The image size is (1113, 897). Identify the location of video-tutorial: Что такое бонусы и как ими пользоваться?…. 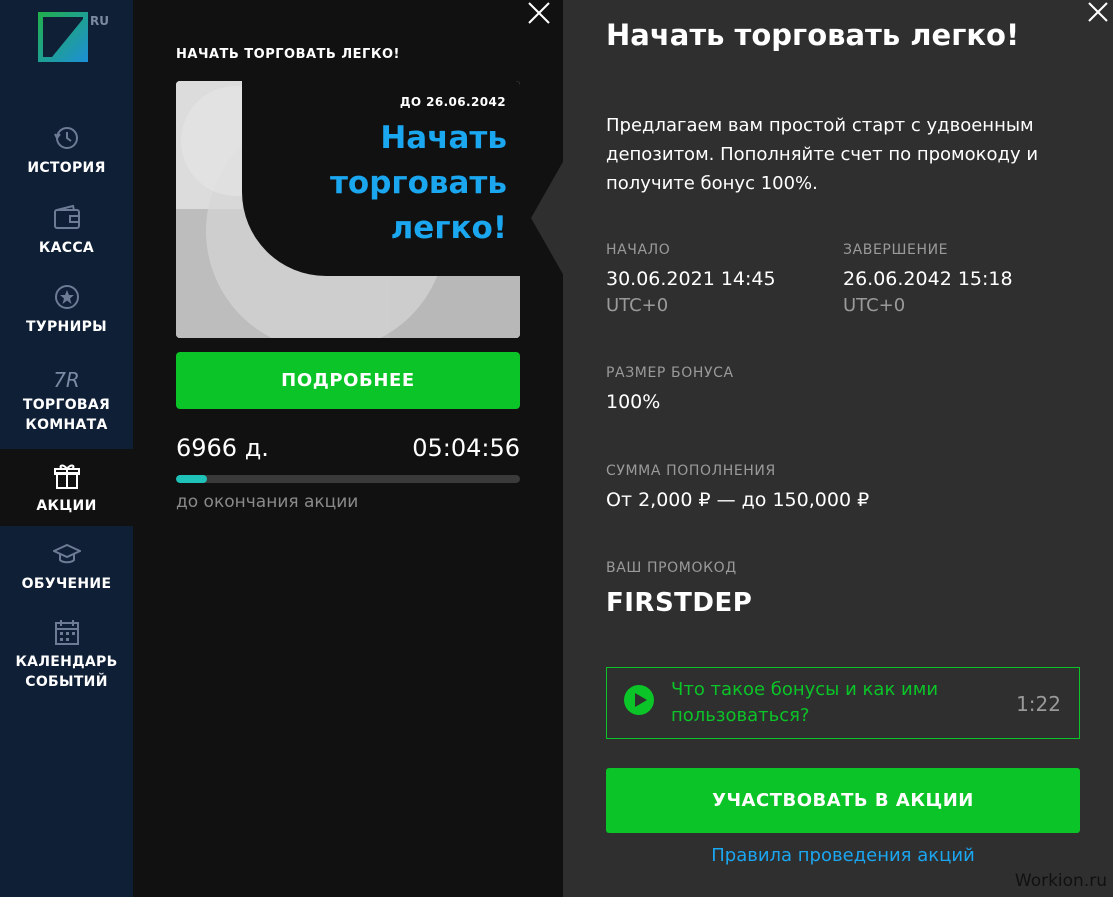
(843, 703).